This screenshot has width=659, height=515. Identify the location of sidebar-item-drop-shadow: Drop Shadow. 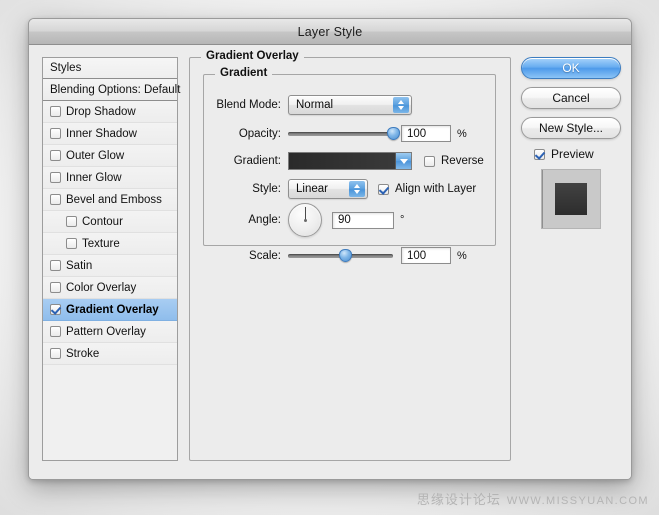
(110, 112).